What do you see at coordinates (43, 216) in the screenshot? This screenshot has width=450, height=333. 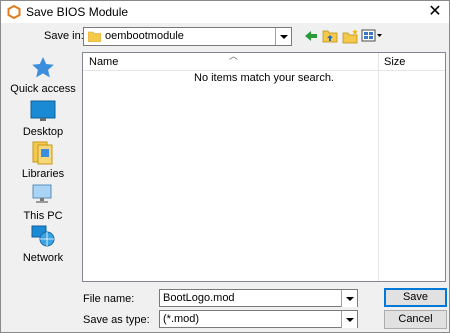 I see `nav-label: This PC` at bounding box center [43, 216].